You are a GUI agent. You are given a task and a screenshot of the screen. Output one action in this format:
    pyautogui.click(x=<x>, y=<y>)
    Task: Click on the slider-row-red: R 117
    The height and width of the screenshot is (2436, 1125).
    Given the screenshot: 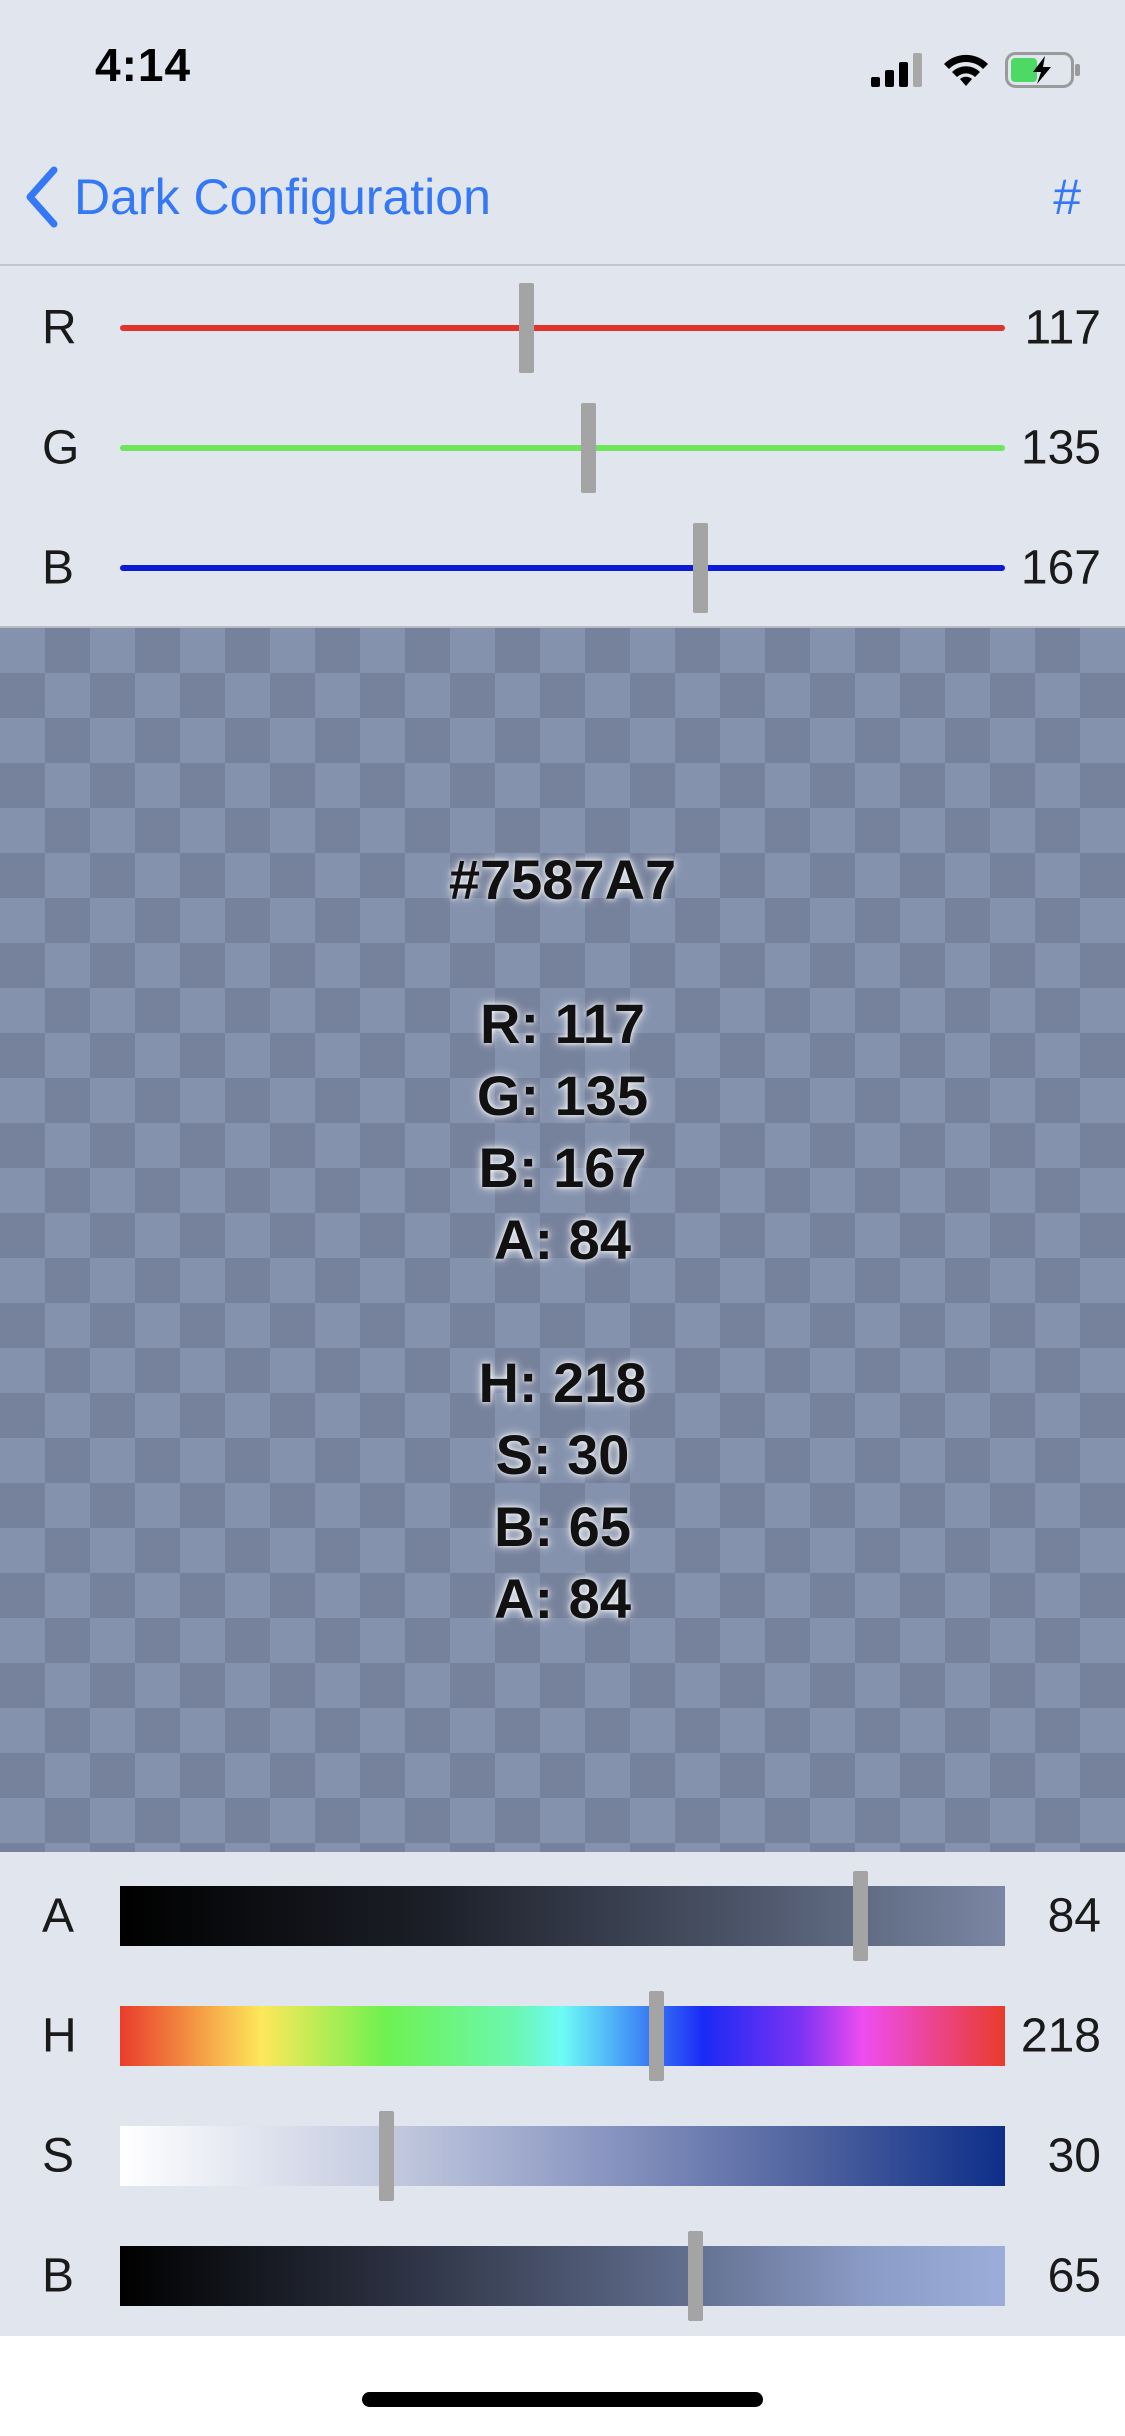 What is the action you would take?
    pyautogui.click(x=562, y=328)
    